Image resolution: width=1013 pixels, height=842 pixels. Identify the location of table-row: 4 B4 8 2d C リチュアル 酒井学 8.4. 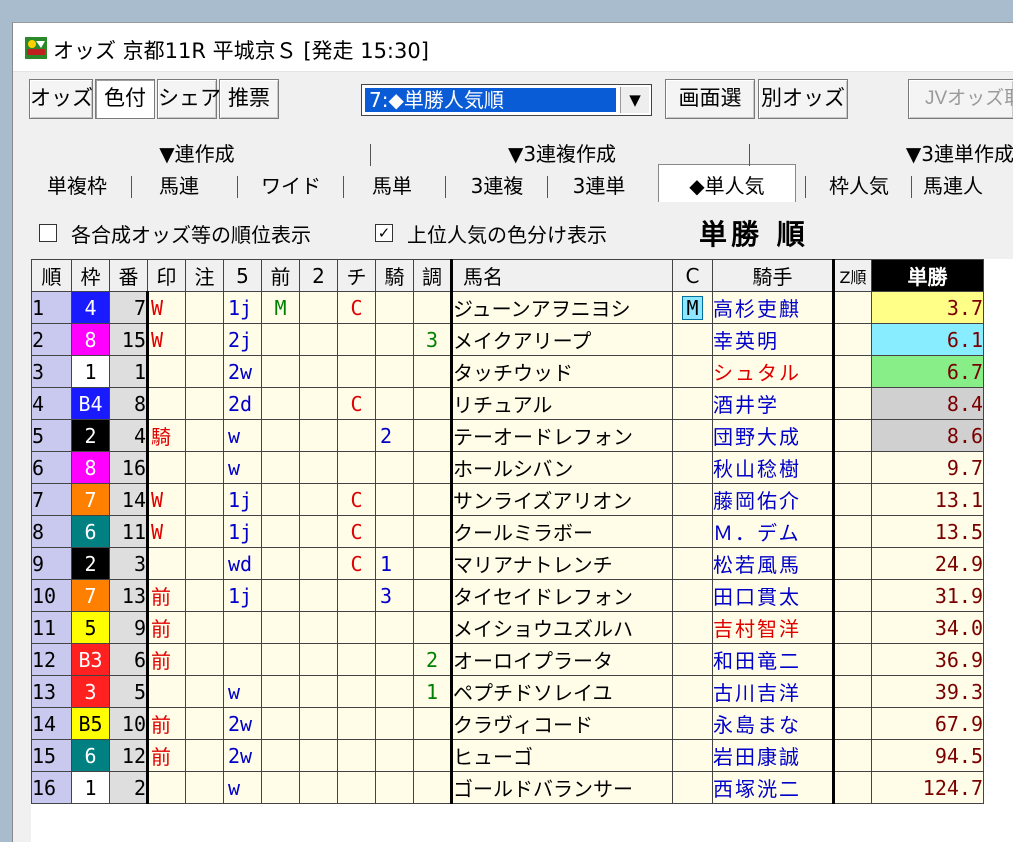
(507, 403).